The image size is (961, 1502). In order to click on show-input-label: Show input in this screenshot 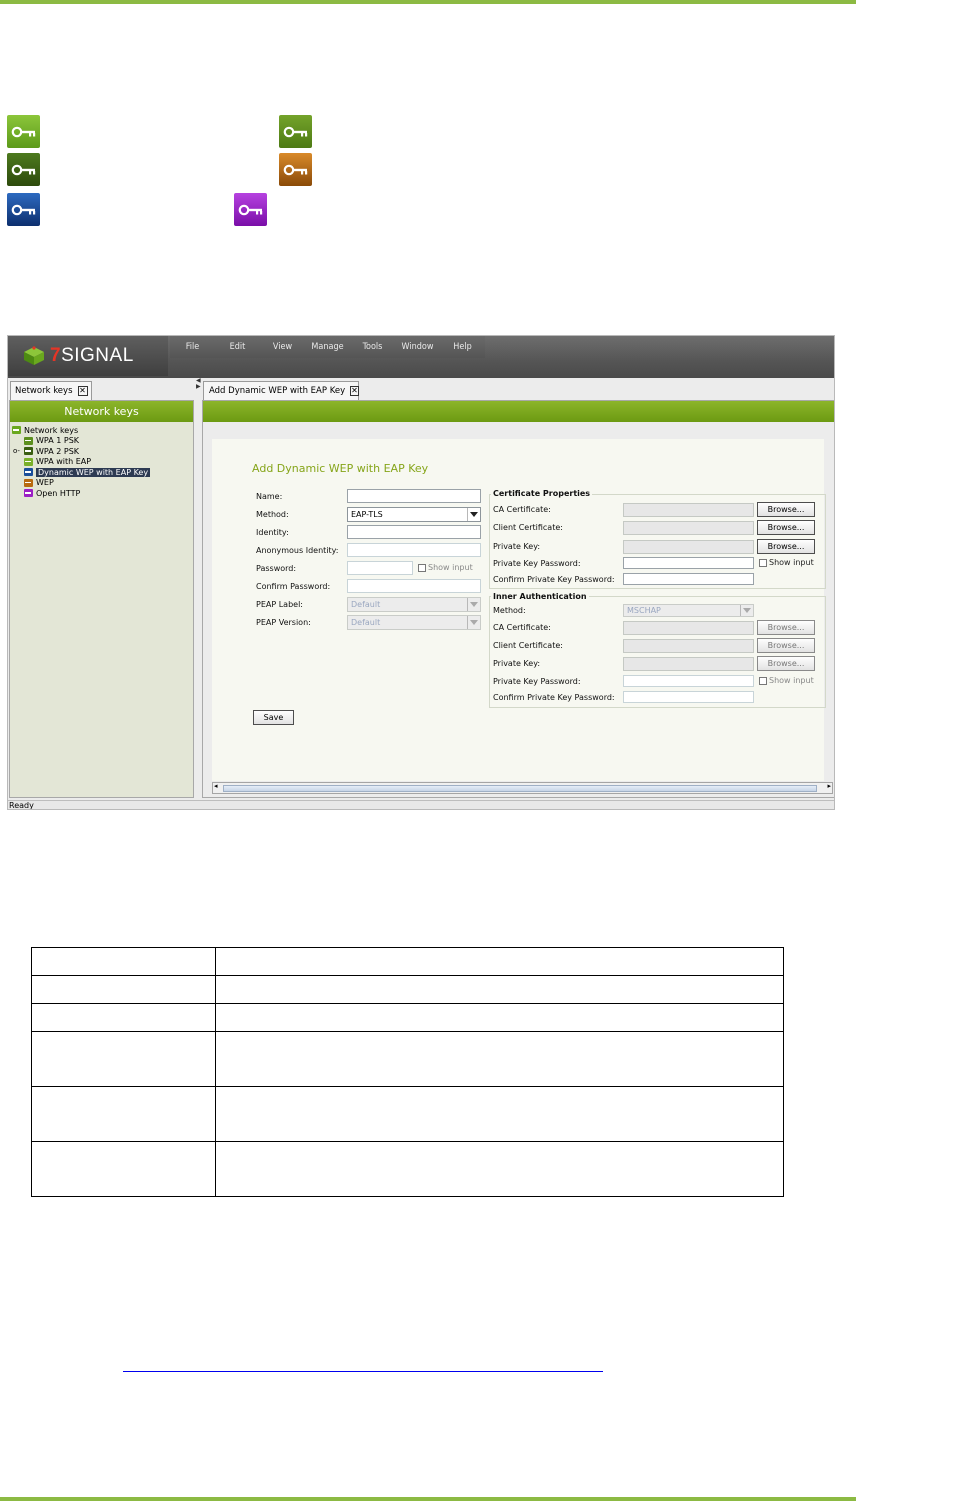, I will do `click(791, 562)`.